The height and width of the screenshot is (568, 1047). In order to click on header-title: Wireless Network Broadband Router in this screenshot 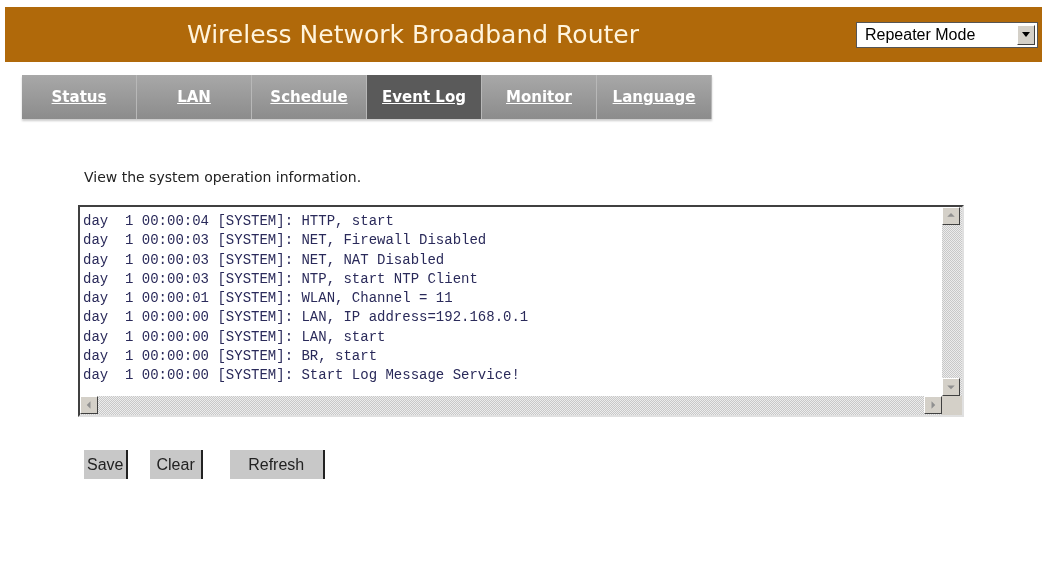, I will do `click(413, 34)`.